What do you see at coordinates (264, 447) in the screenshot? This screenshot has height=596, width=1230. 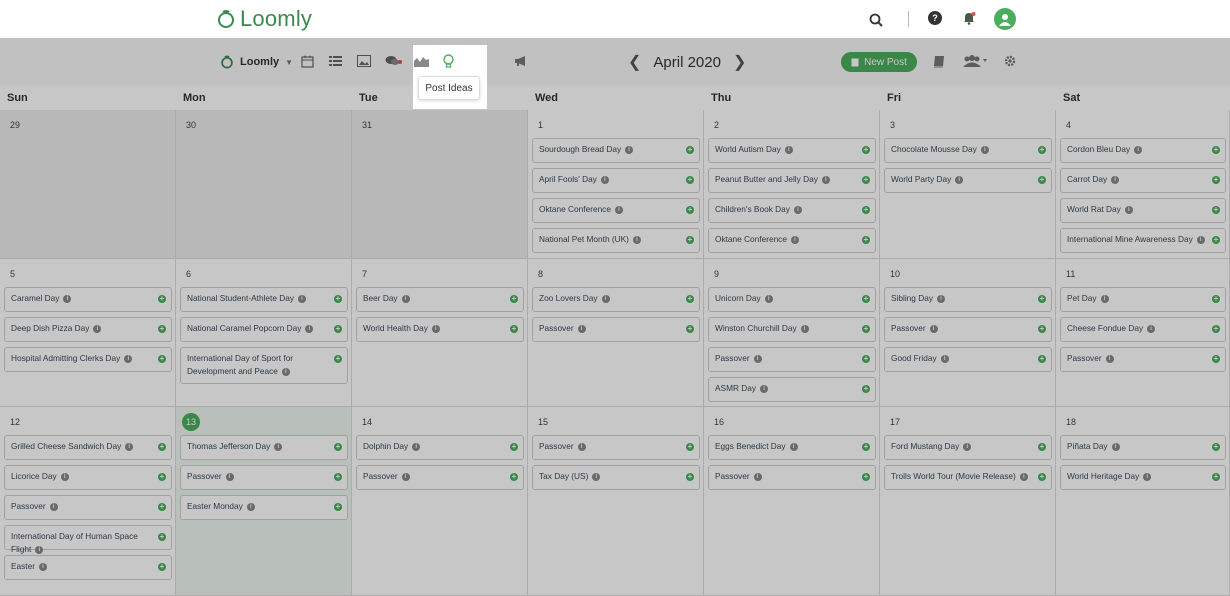 I see `post-idea-item: Thomas Jefferson Day i +` at bounding box center [264, 447].